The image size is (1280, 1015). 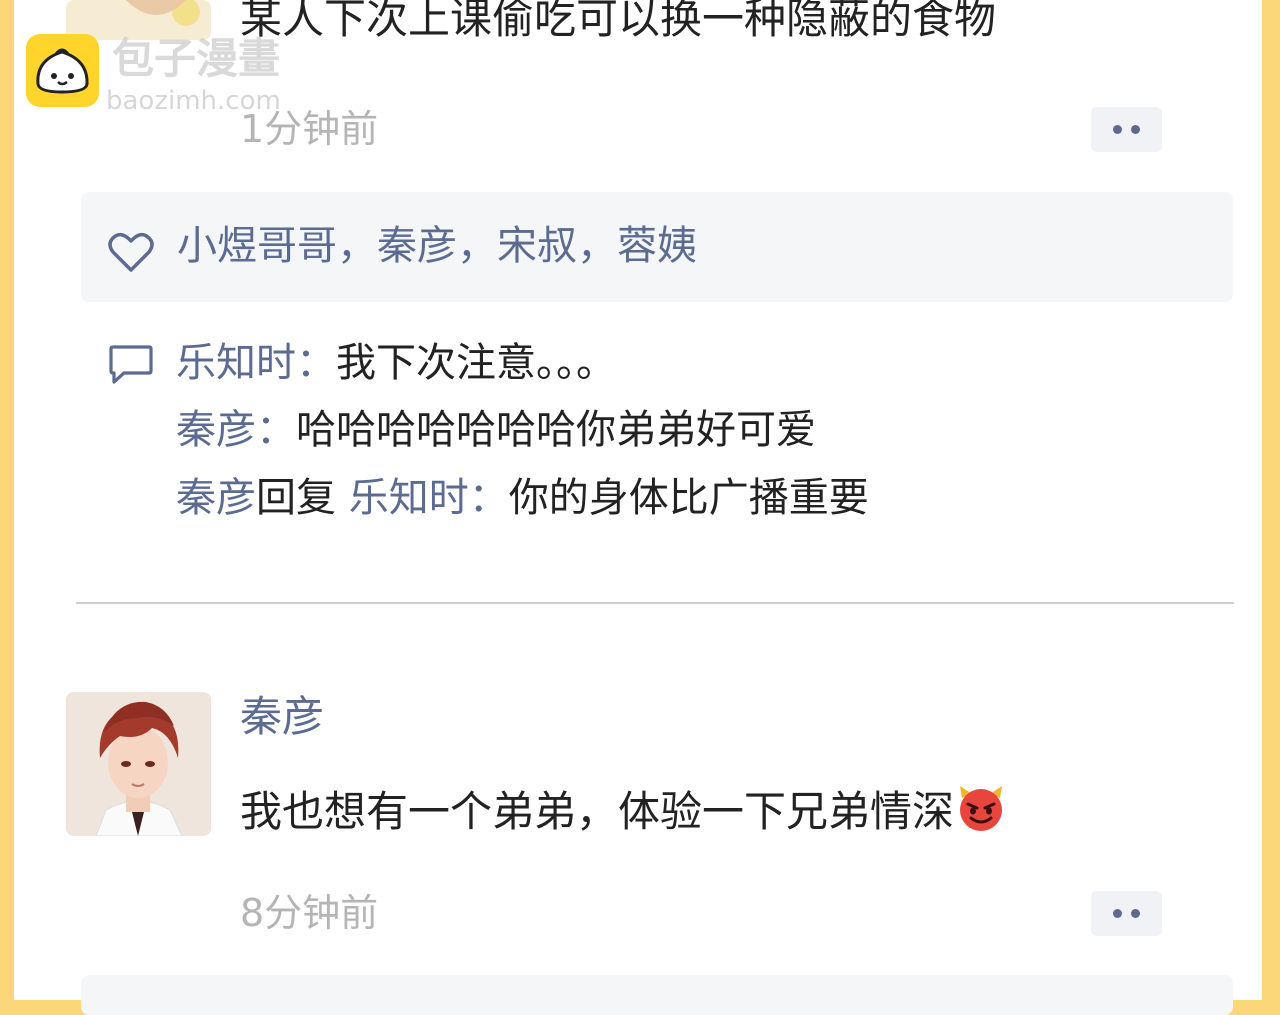 I want to click on devil-emoji-icon, so click(x=981, y=811).